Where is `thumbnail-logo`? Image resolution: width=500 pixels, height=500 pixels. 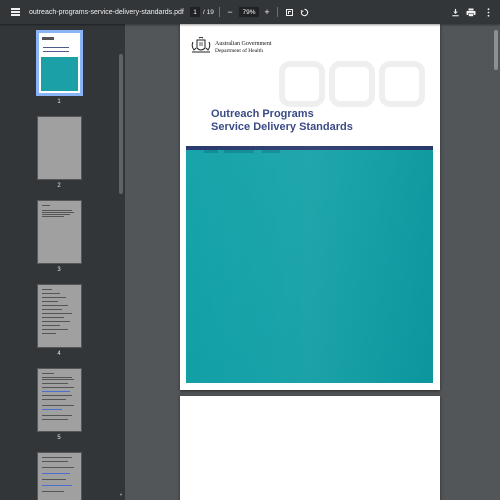
thumbnail-logo is located at coordinates (48, 38).